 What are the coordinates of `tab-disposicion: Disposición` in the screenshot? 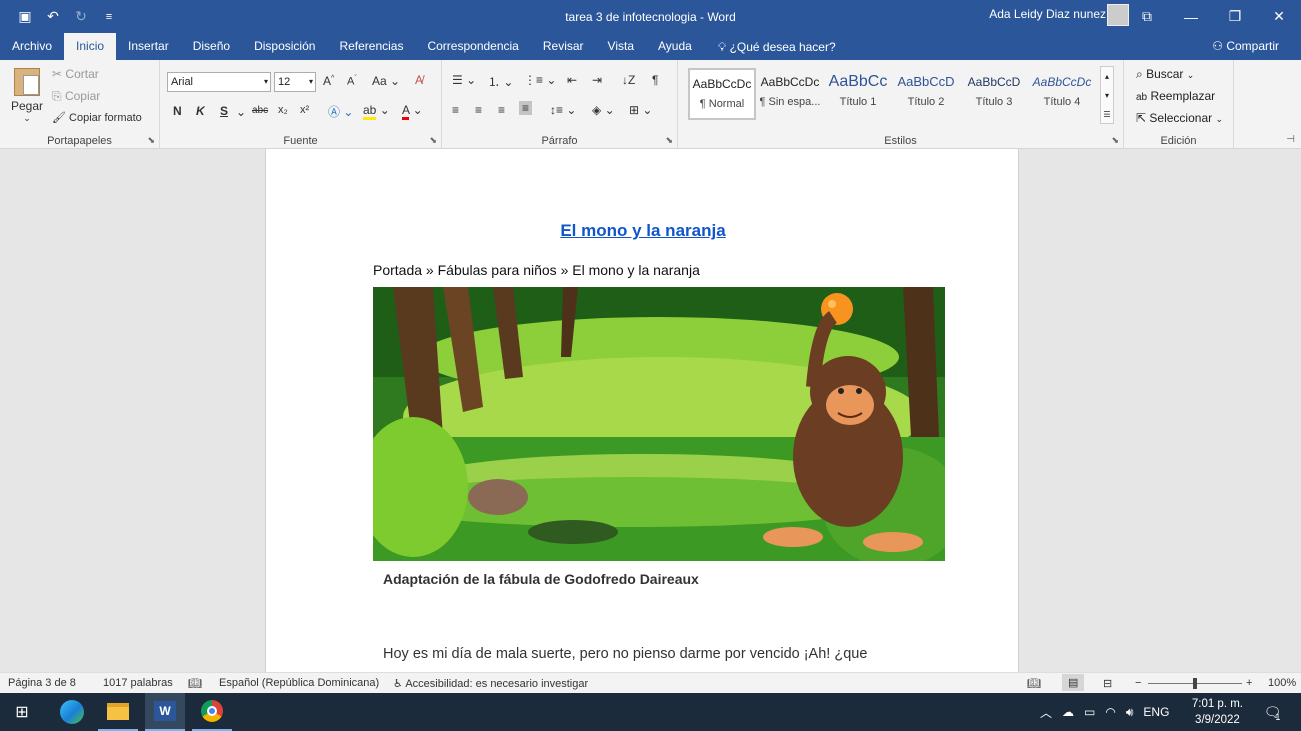 It's located at (284, 46).